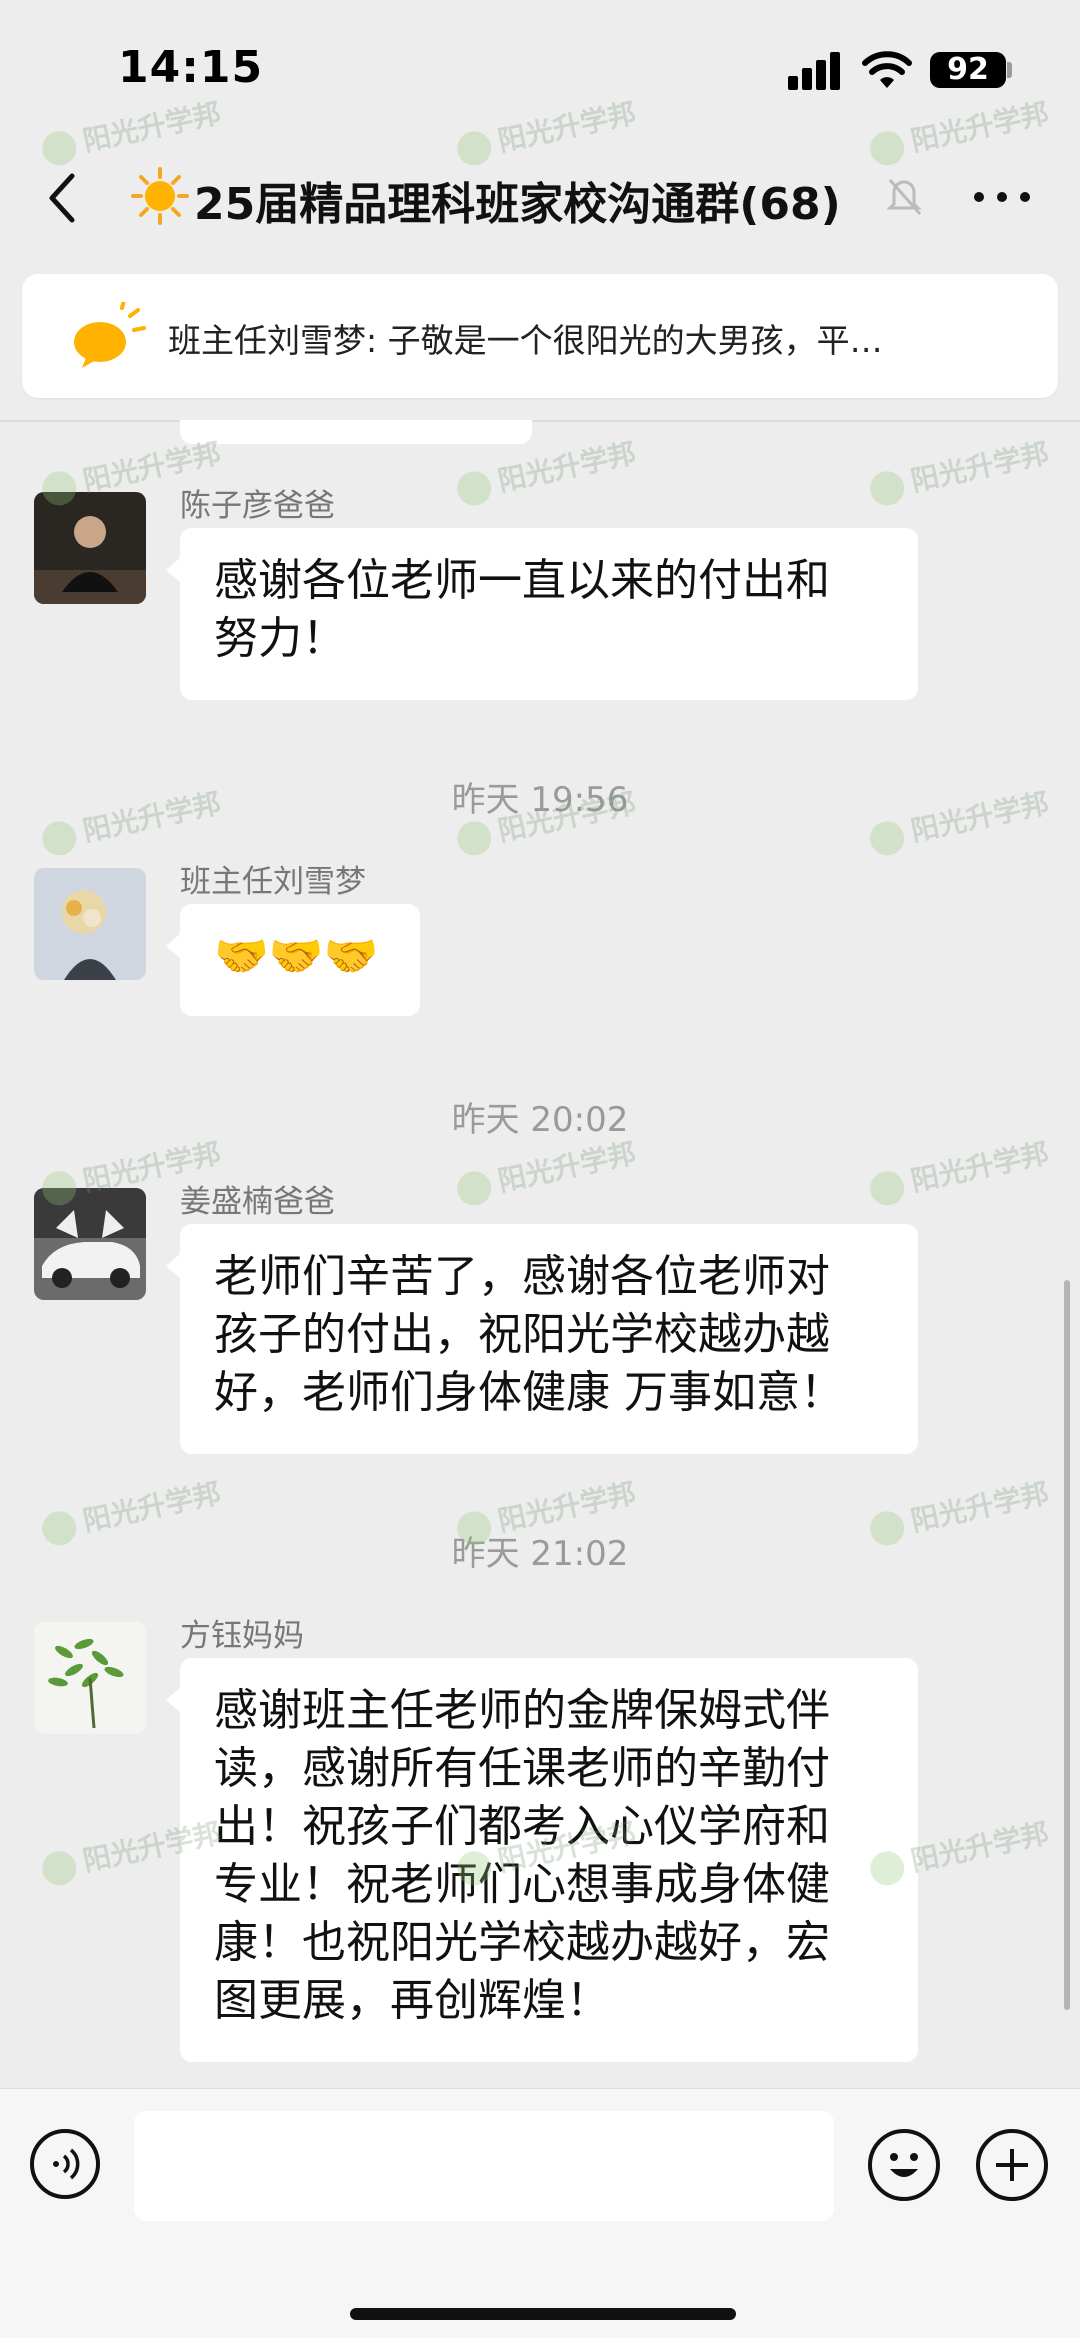  I want to click on home-indicator, so click(543, 2314).